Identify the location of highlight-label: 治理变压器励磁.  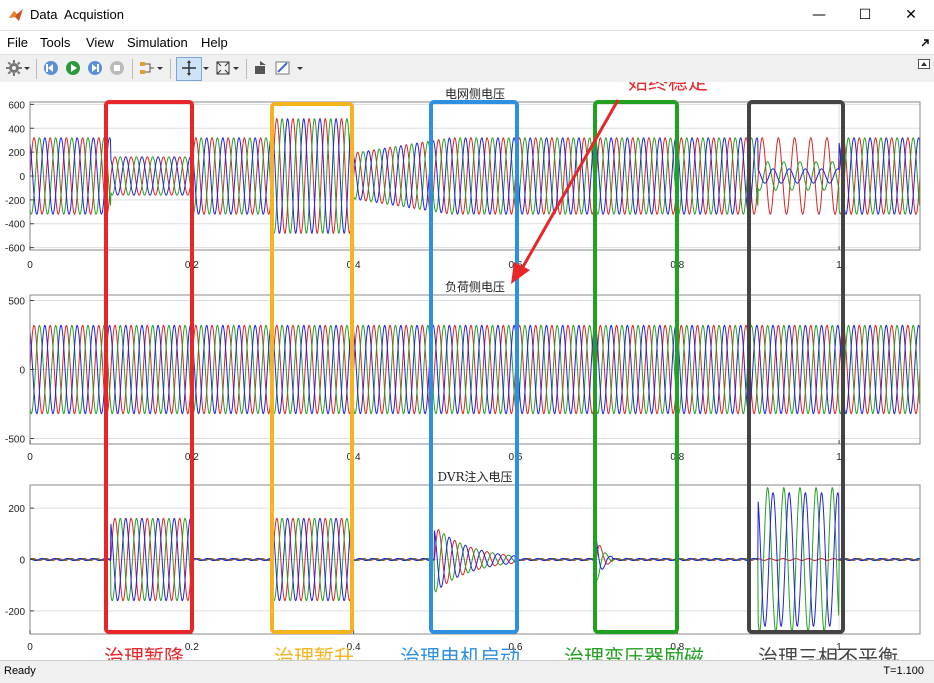
(634, 652).